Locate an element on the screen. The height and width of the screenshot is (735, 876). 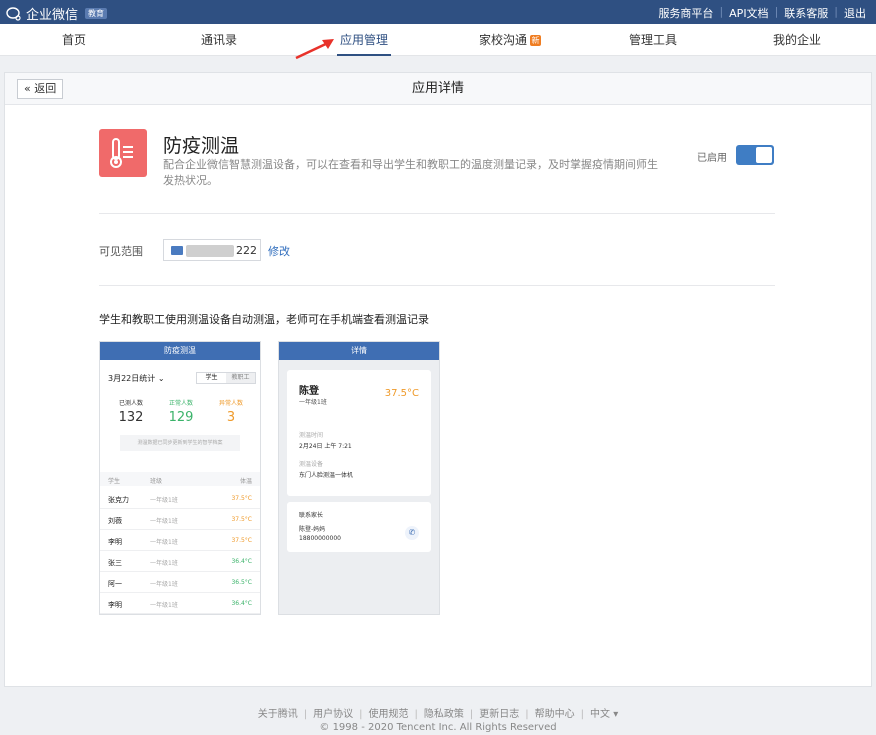
stat-value: 129 is located at coordinates (181, 417).